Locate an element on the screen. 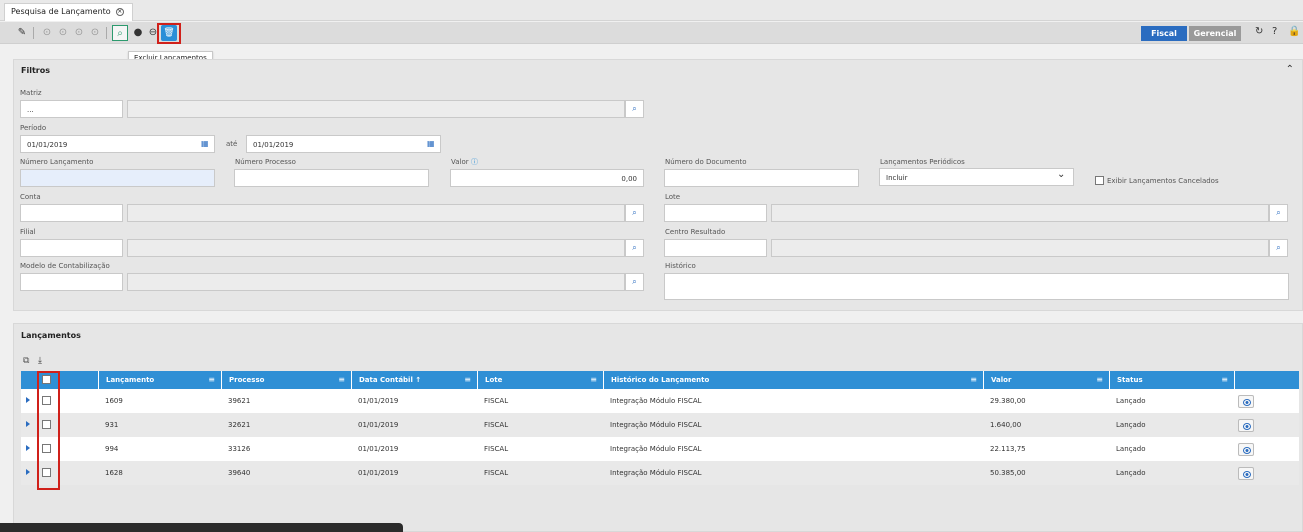 Image resolution: width=1303 pixels, height=532 pixels. col-status: Status ≡ is located at coordinates (1171, 380).